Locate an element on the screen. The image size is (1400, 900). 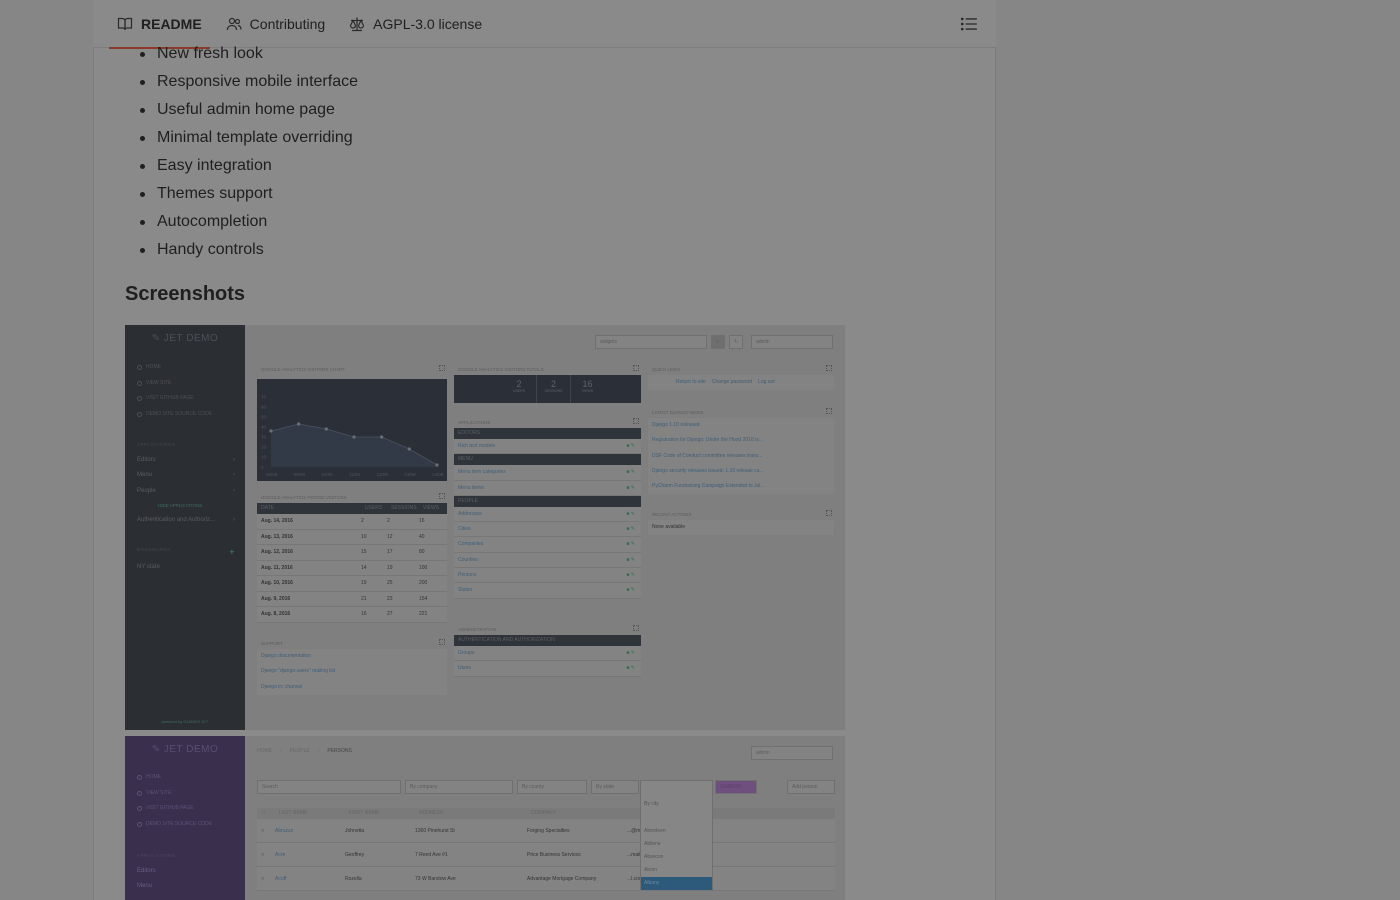
tab-label: README is located at coordinates (171, 23).